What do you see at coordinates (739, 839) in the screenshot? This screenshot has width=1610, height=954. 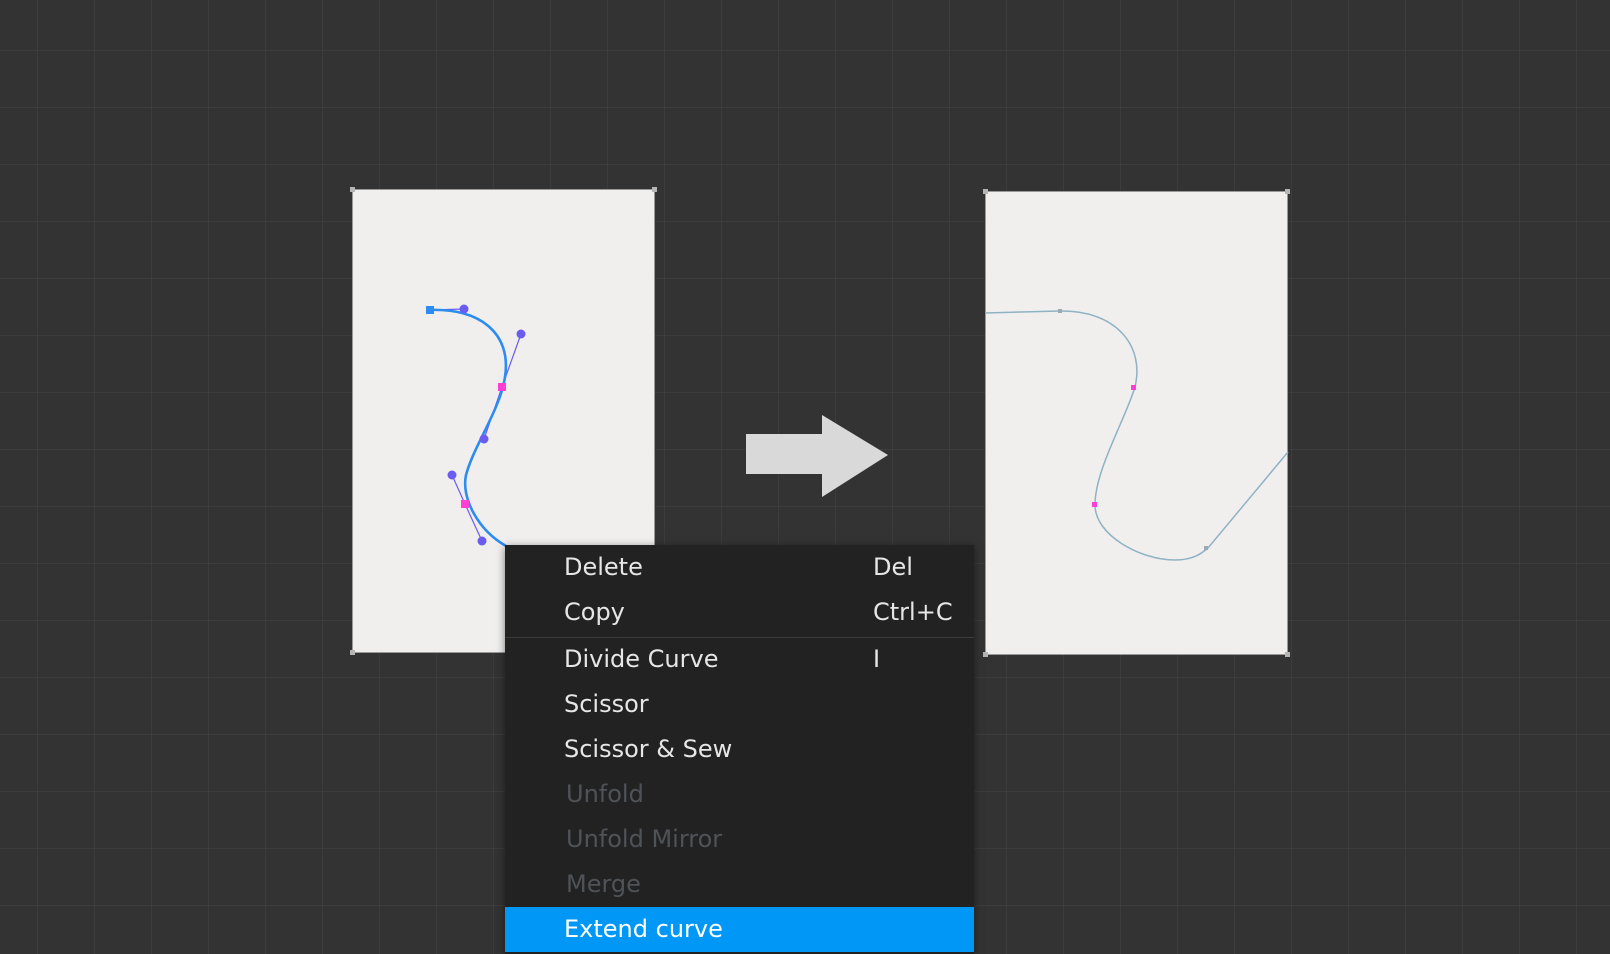 I see `menu-item-unfold-mirror: Unfold Mirror` at bounding box center [739, 839].